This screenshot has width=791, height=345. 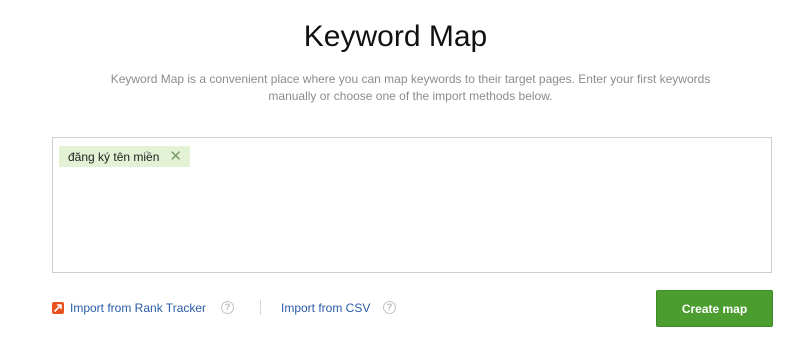 What do you see at coordinates (325, 308) in the screenshot?
I see `import-csv-link: Import from CSV` at bounding box center [325, 308].